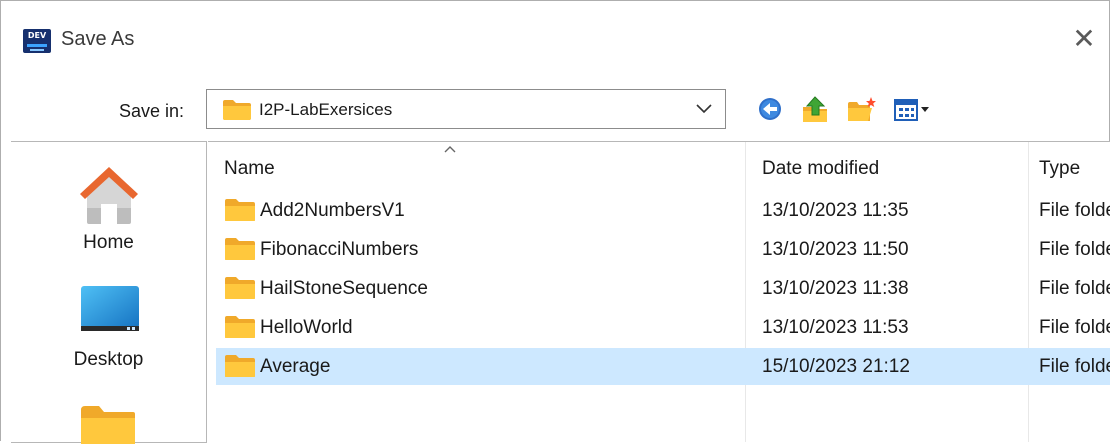 The height and width of the screenshot is (444, 1110). Describe the element at coordinates (911, 110) in the screenshot. I see `view-menu-icon` at that location.